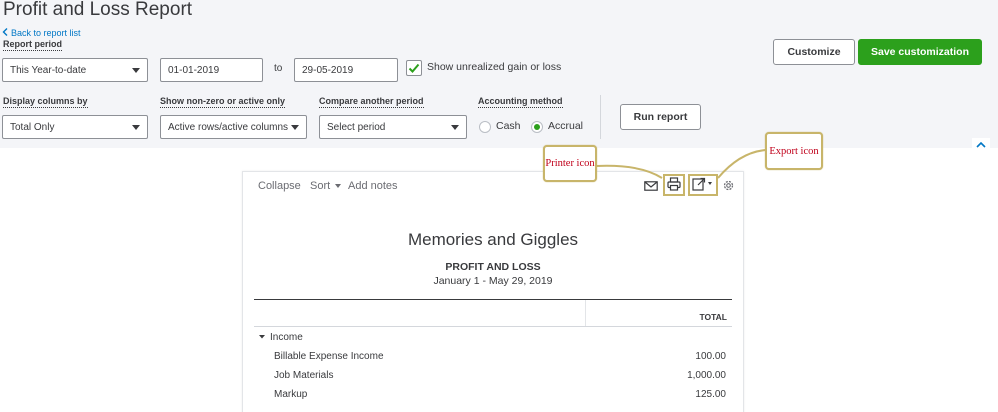 This screenshot has height=412, width=998. Describe the element at coordinates (681, 164) in the screenshot. I see `annotation-connectors` at that location.